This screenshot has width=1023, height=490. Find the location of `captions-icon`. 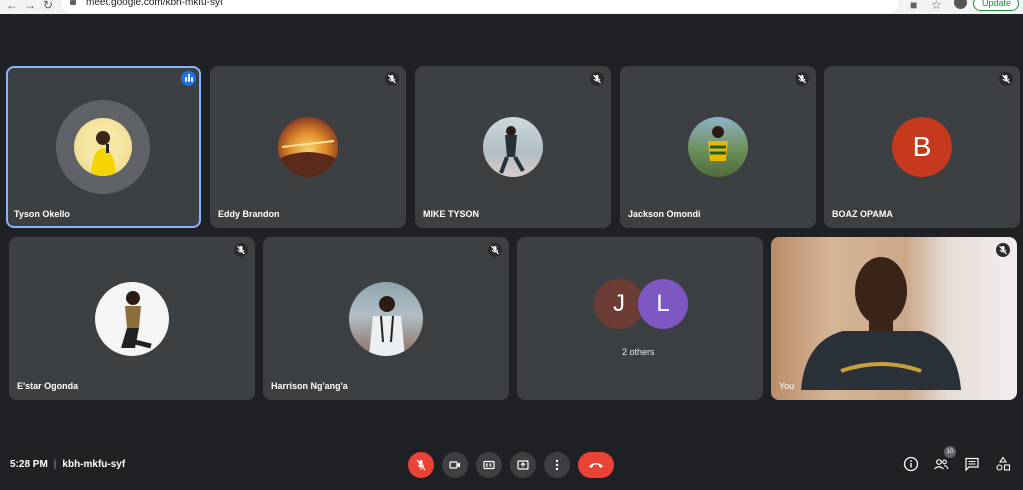

captions-icon is located at coordinates (489, 465).